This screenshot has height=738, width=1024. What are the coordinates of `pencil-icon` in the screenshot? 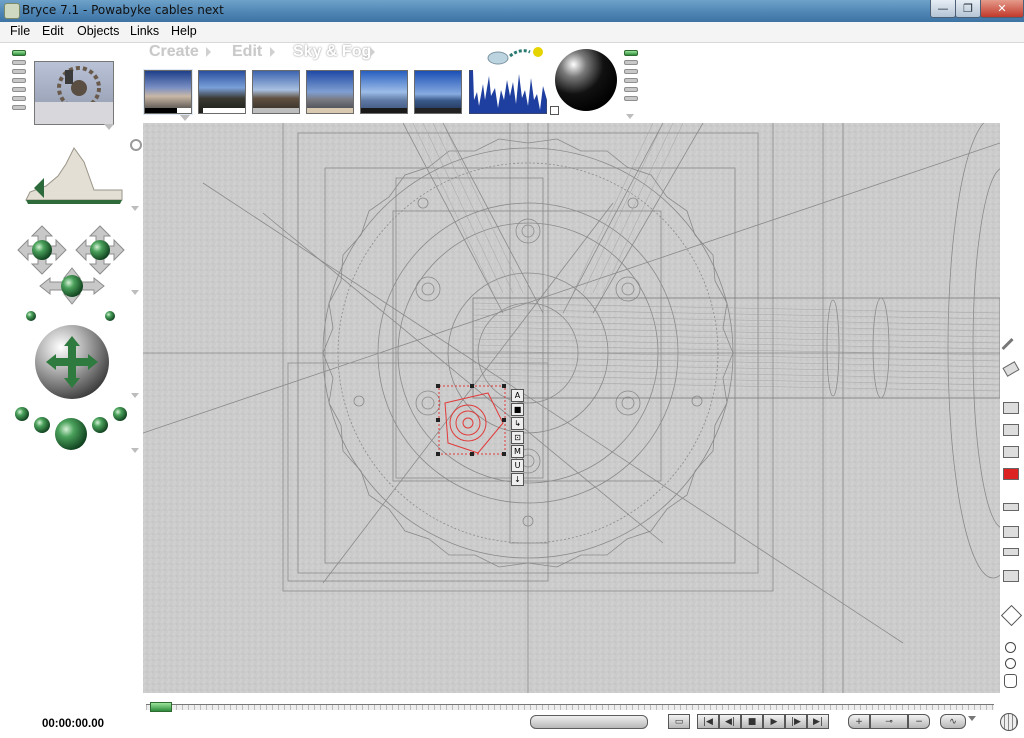 It's located at (1012, 349).